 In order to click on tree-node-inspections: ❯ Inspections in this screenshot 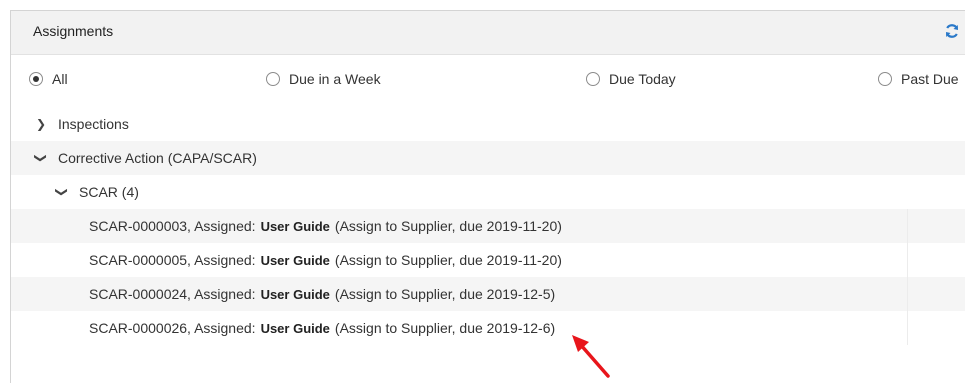, I will do `click(488, 124)`.